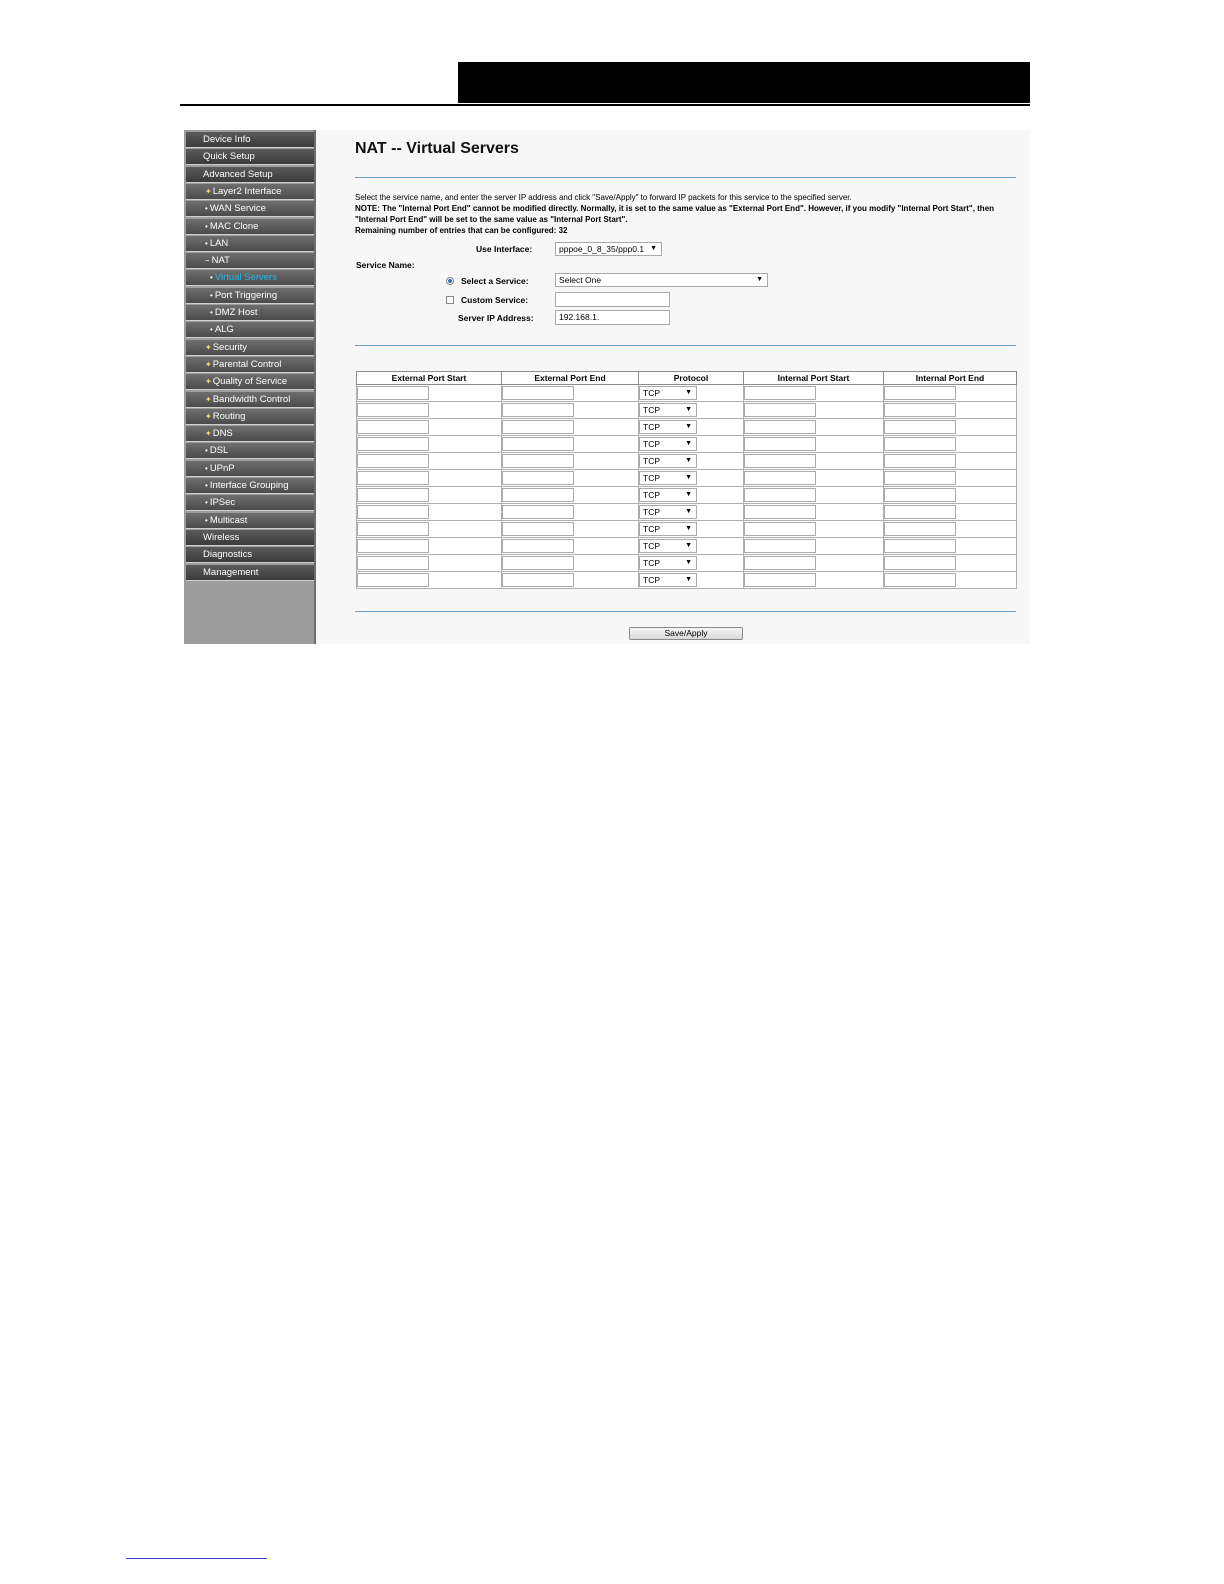  I want to click on sidebar-item-lan: • LAN, so click(250, 243).